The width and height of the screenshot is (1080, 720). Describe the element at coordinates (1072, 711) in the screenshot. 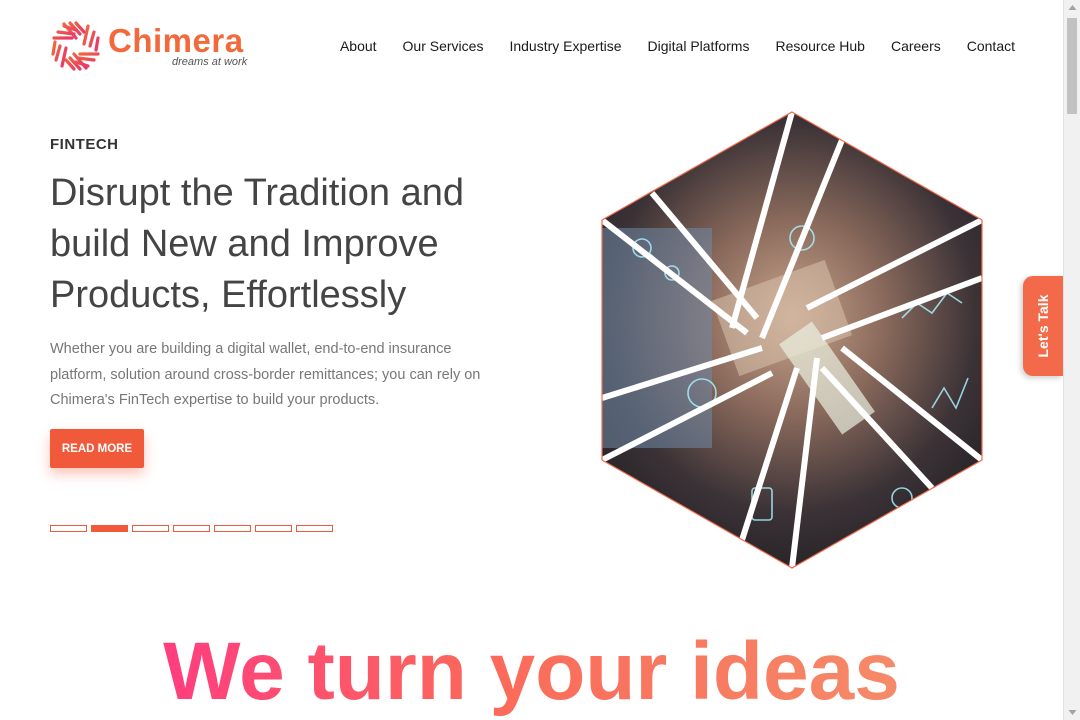

I see `scroll-down-arrow-icon` at that location.